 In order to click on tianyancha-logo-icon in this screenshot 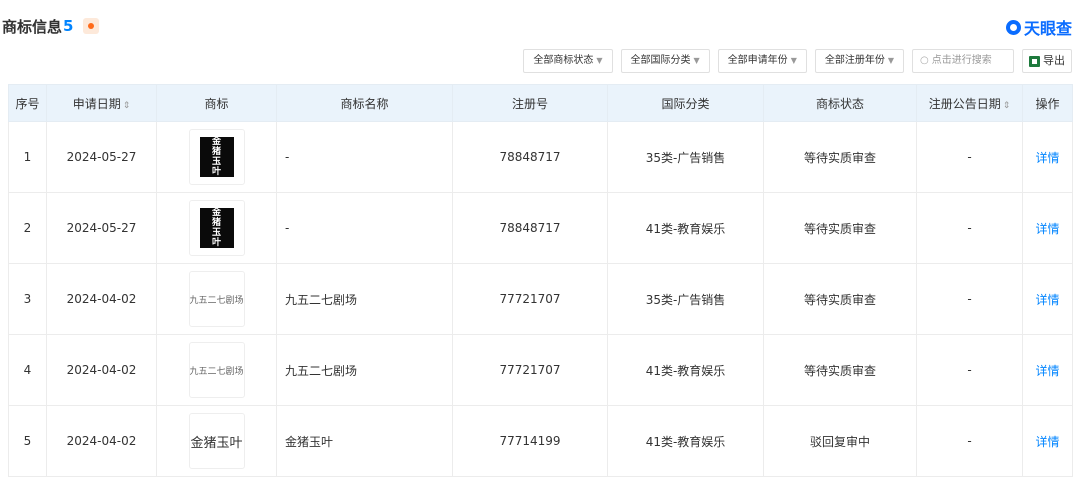, I will do `click(1013, 27)`.